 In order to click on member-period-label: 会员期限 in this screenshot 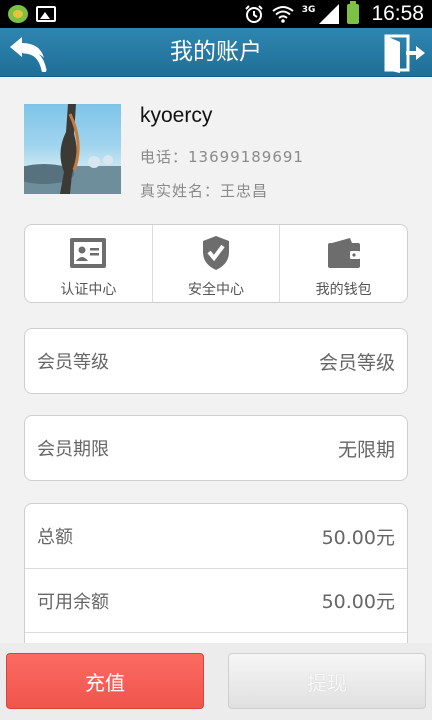, I will do `click(73, 449)`.